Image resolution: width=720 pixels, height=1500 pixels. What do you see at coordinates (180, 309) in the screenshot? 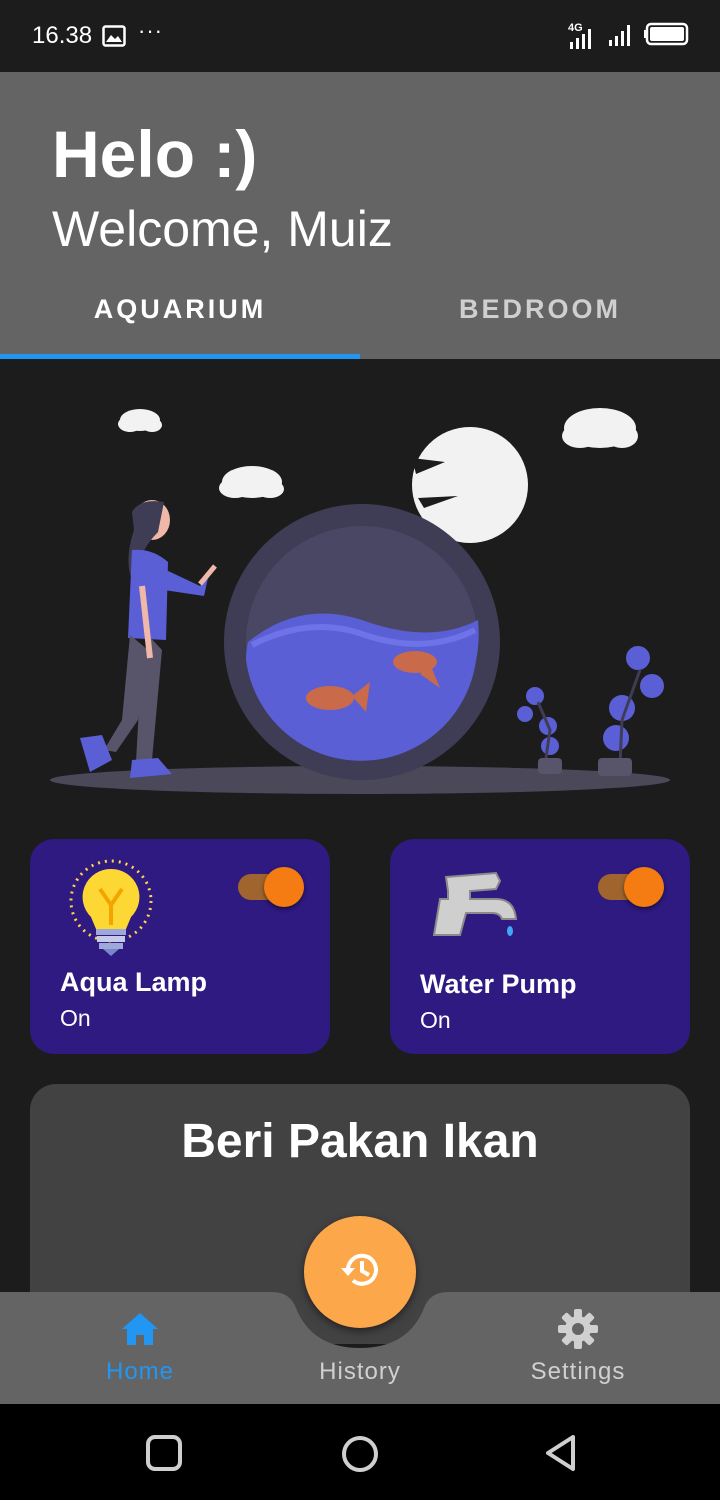
I see `tab-aquarium: AQUARIUM` at bounding box center [180, 309].